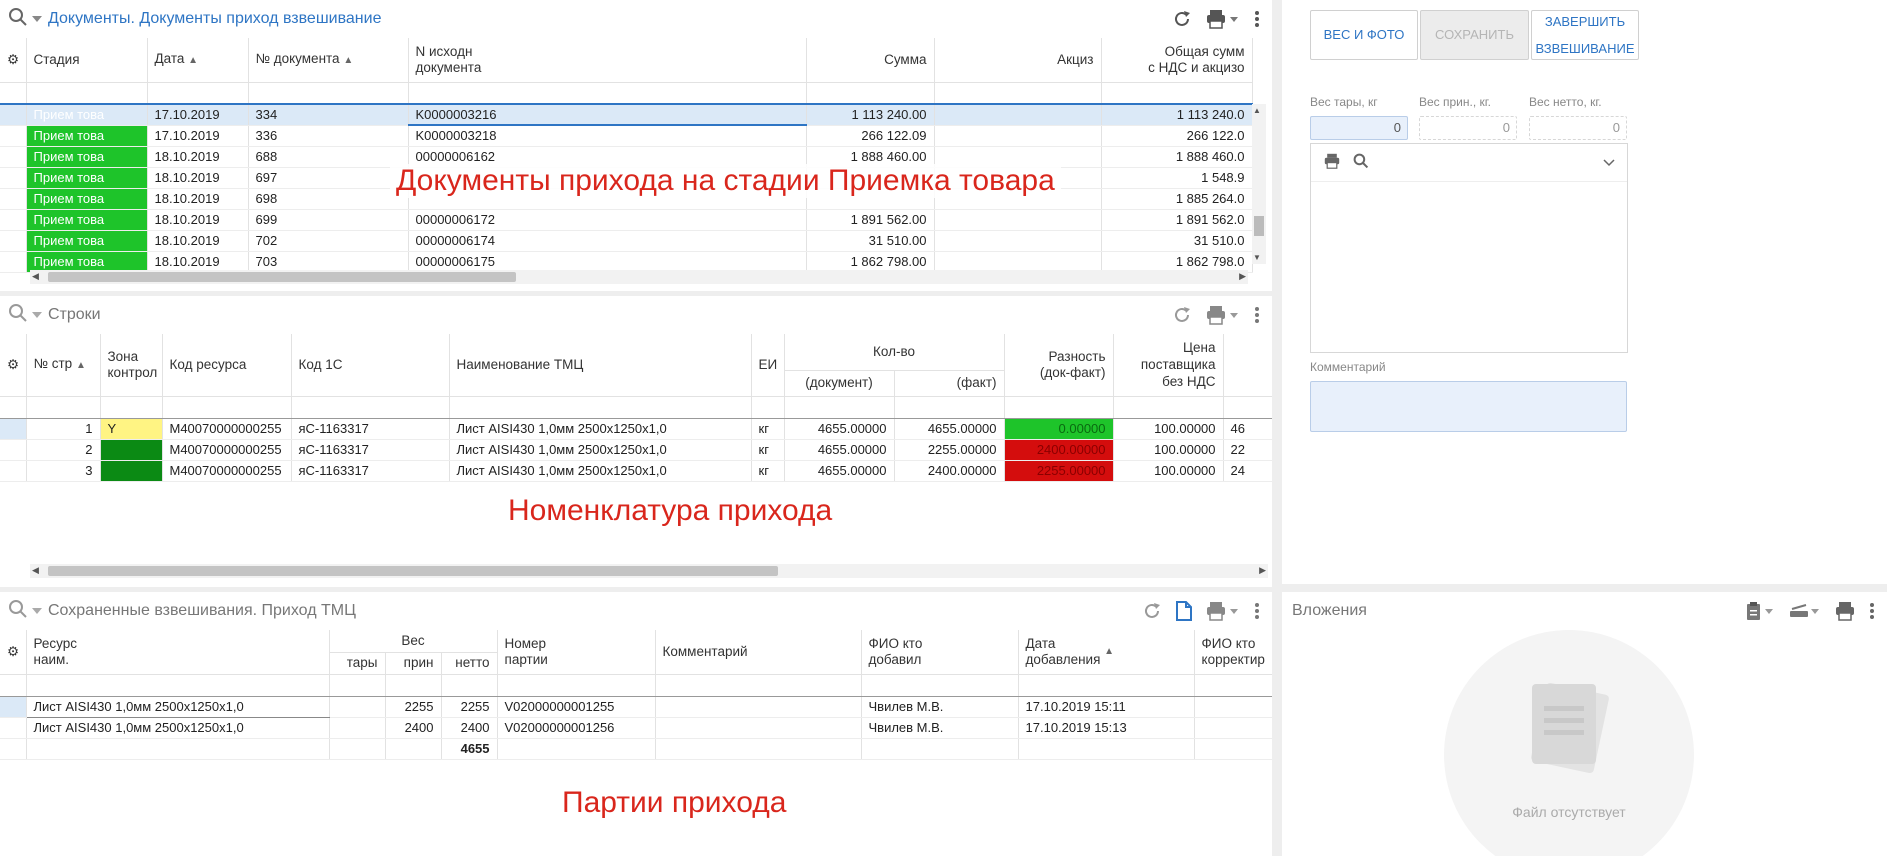 The width and height of the screenshot is (1887, 856). Describe the element at coordinates (940, 652) in the screenshot. I see `col-added-by: ФИО кто добавил` at that location.